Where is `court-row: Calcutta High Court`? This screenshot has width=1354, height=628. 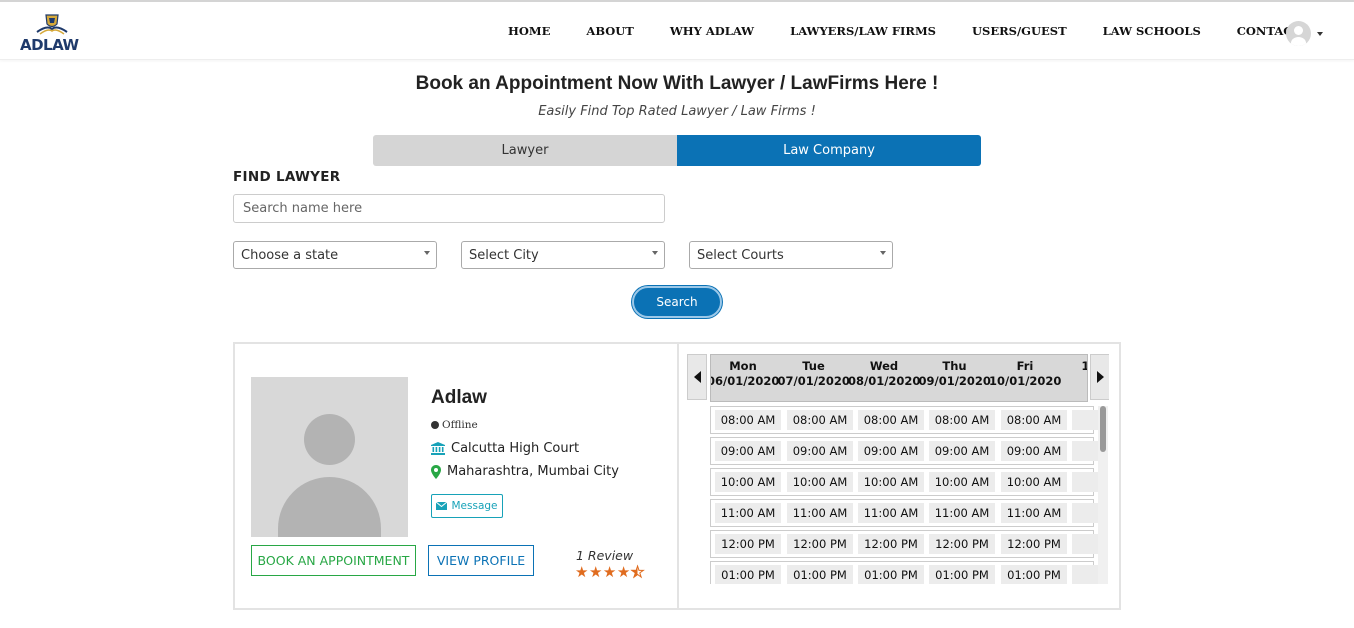
court-row: Calcutta High Court is located at coordinates (505, 448).